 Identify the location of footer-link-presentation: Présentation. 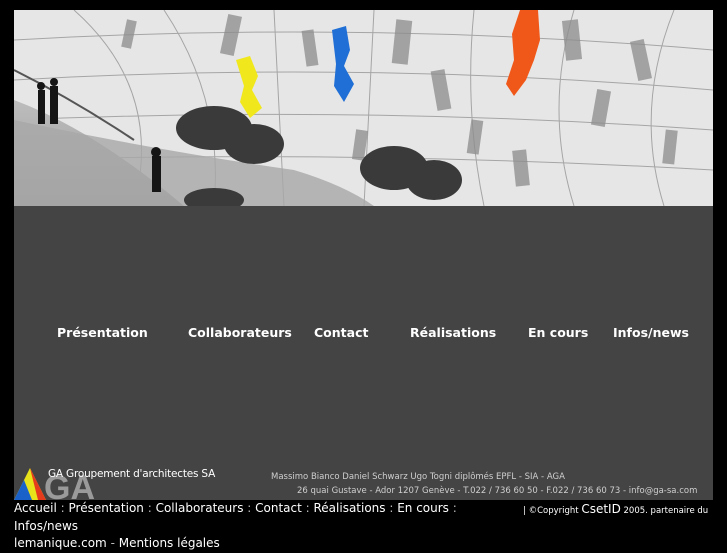
(106, 508).